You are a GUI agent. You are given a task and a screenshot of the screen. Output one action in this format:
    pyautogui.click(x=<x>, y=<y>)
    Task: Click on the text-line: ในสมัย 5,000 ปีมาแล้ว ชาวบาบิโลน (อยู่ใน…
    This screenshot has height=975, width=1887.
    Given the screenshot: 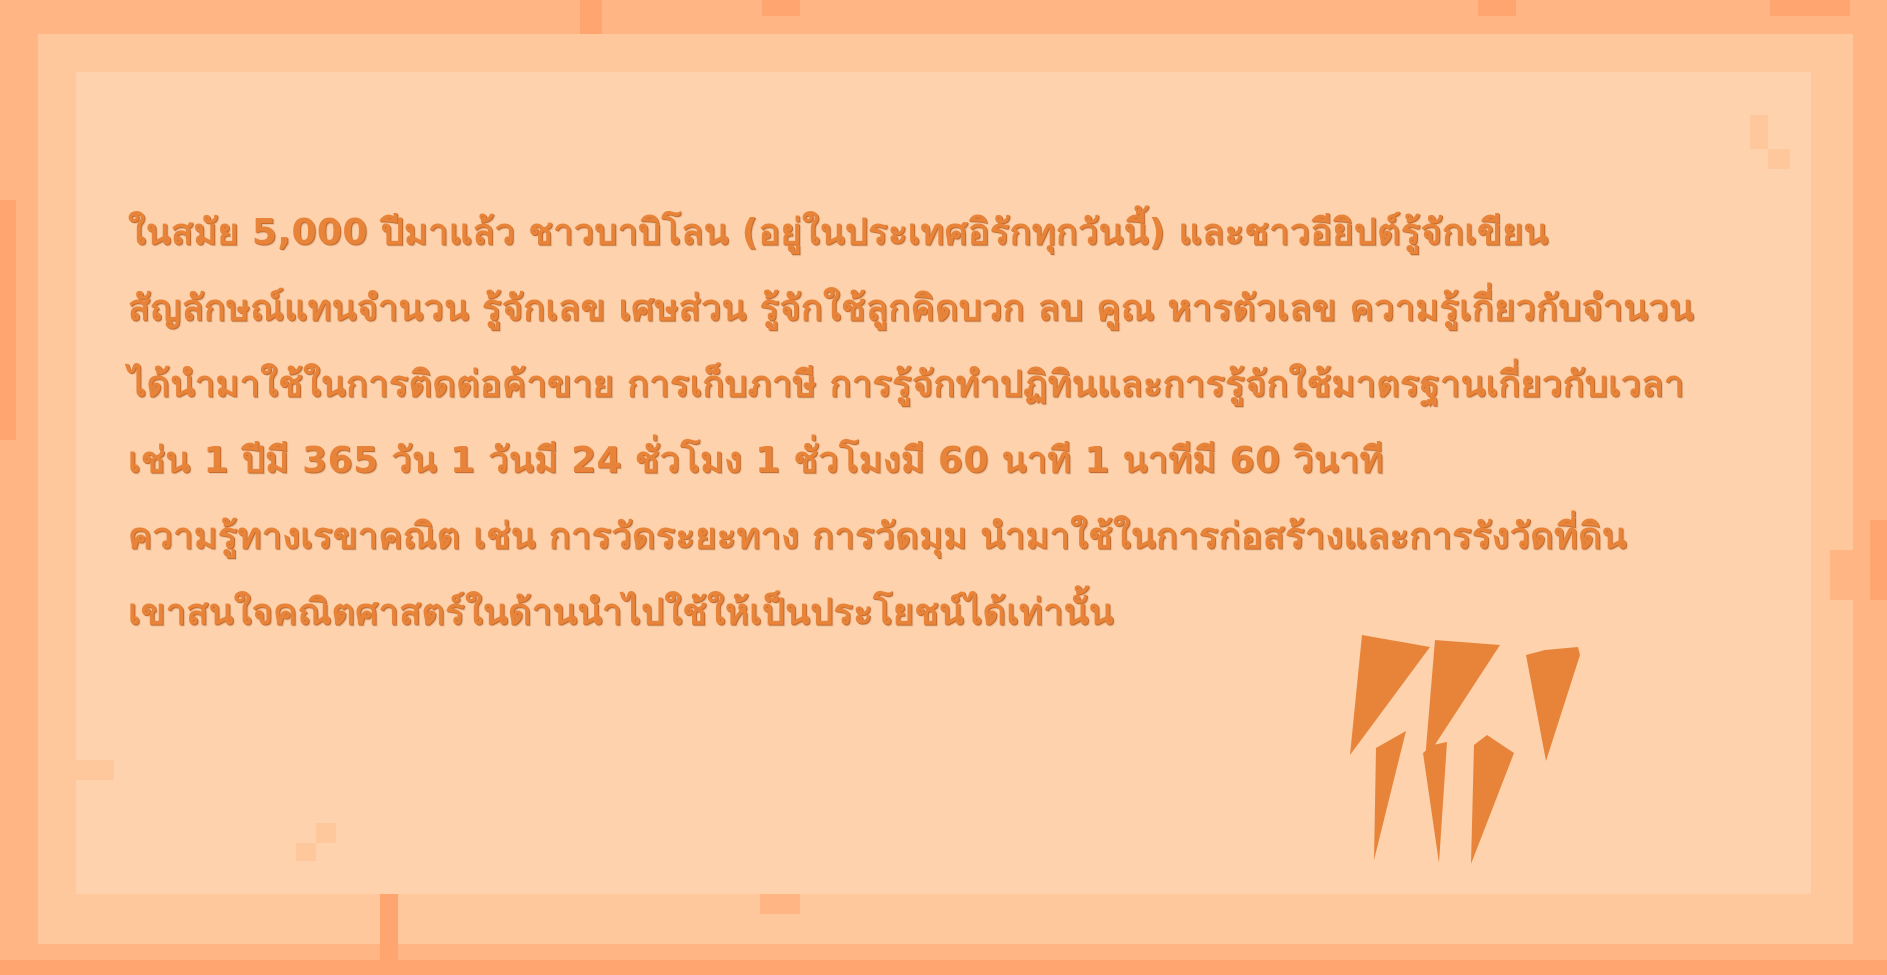 What is the action you would take?
    pyautogui.click(x=838, y=232)
    